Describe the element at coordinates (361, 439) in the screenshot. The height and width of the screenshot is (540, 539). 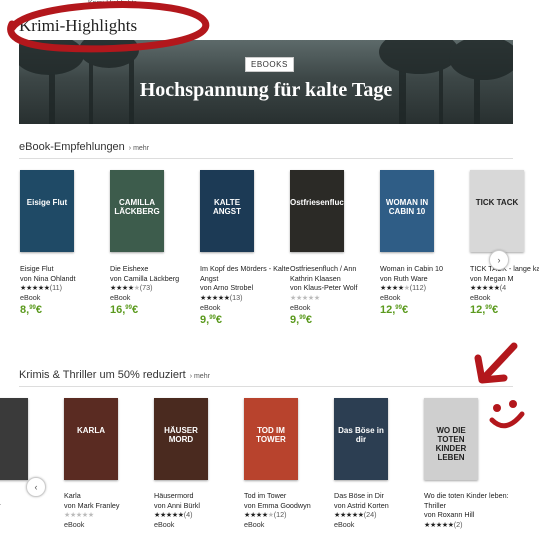
I see `book-cover: Das Böse in dir` at that location.